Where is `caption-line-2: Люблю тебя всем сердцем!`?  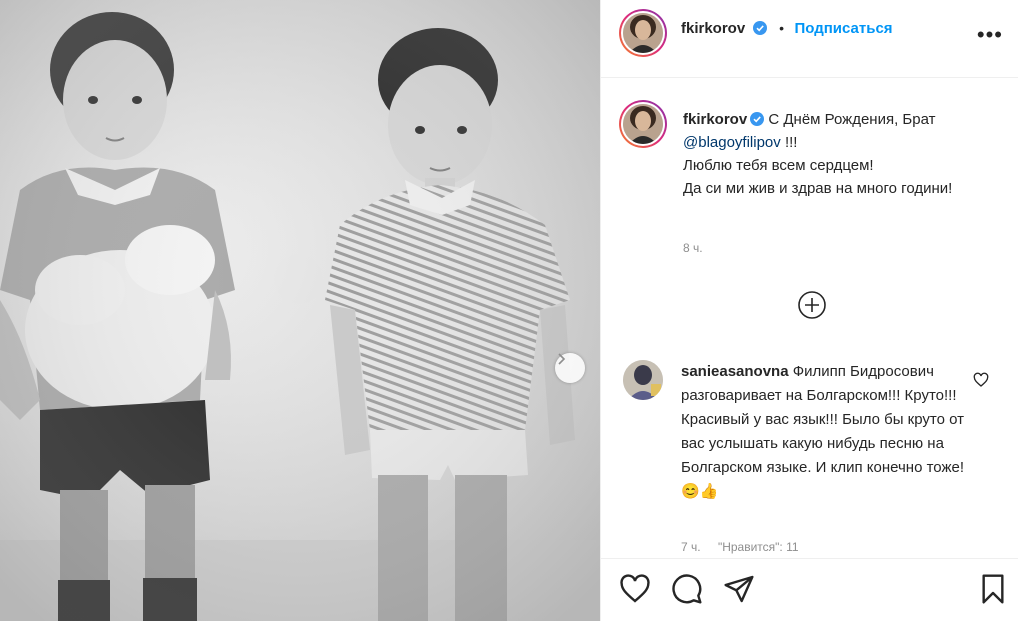 caption-line-2: Люблю тебя всем сердцем! is located at coordinates (778, 165).